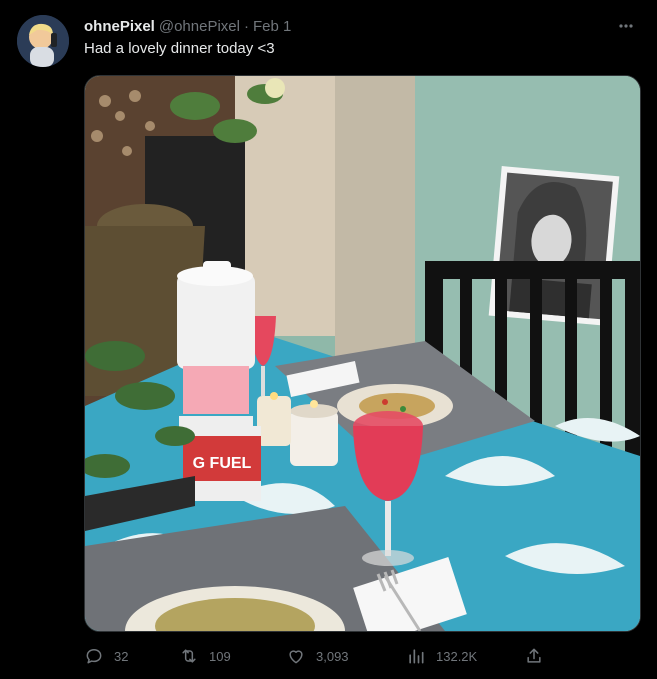 Image resolution: width=657 pixels, height=679 pixels. What do you see at coordinates (296, 657) in the screenshot?
I see `heart-icon` at bounding box center [296, 657].